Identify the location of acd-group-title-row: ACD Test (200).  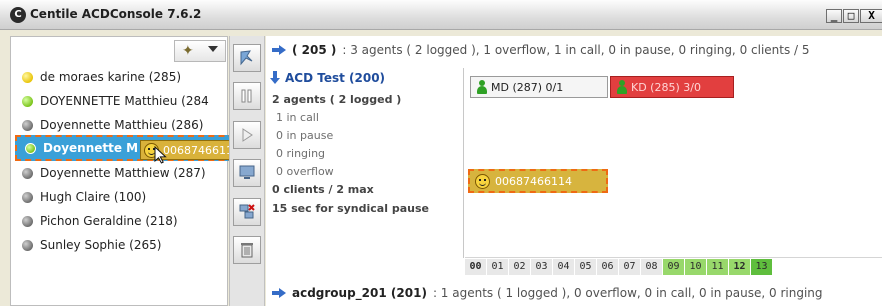
(327, 78).